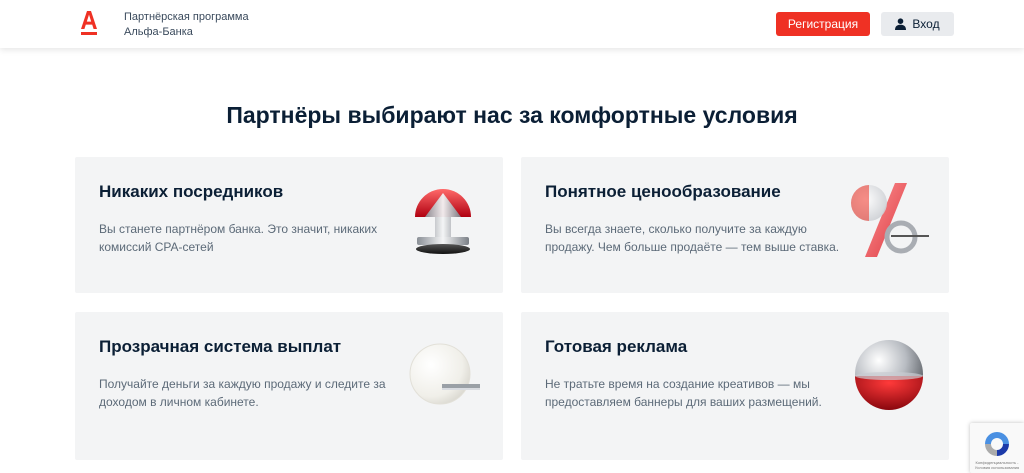 The width and height of the screenshot is (1024, 473). Describe the element at coordinates (823, 24) in the screenshot. I see `register-button: Регистрация` at that location.